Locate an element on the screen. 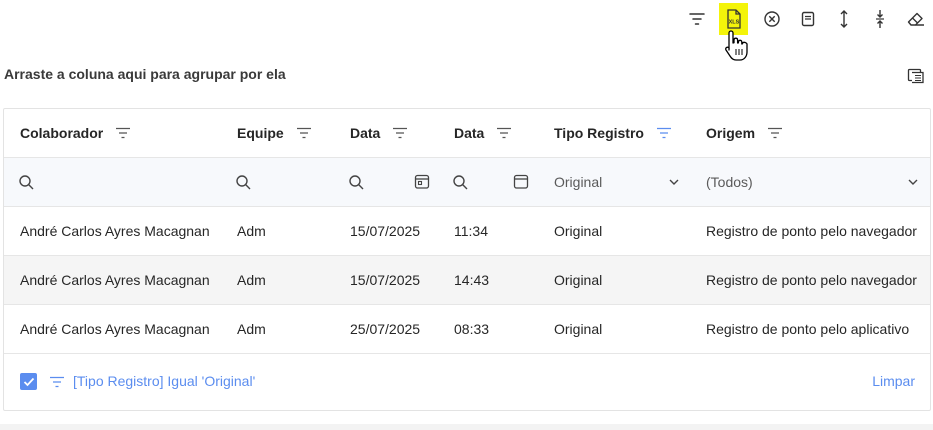 This screenshot has width=933, height=430. tipo-registro-filter-select: Original is located at coordinates (578, 182).